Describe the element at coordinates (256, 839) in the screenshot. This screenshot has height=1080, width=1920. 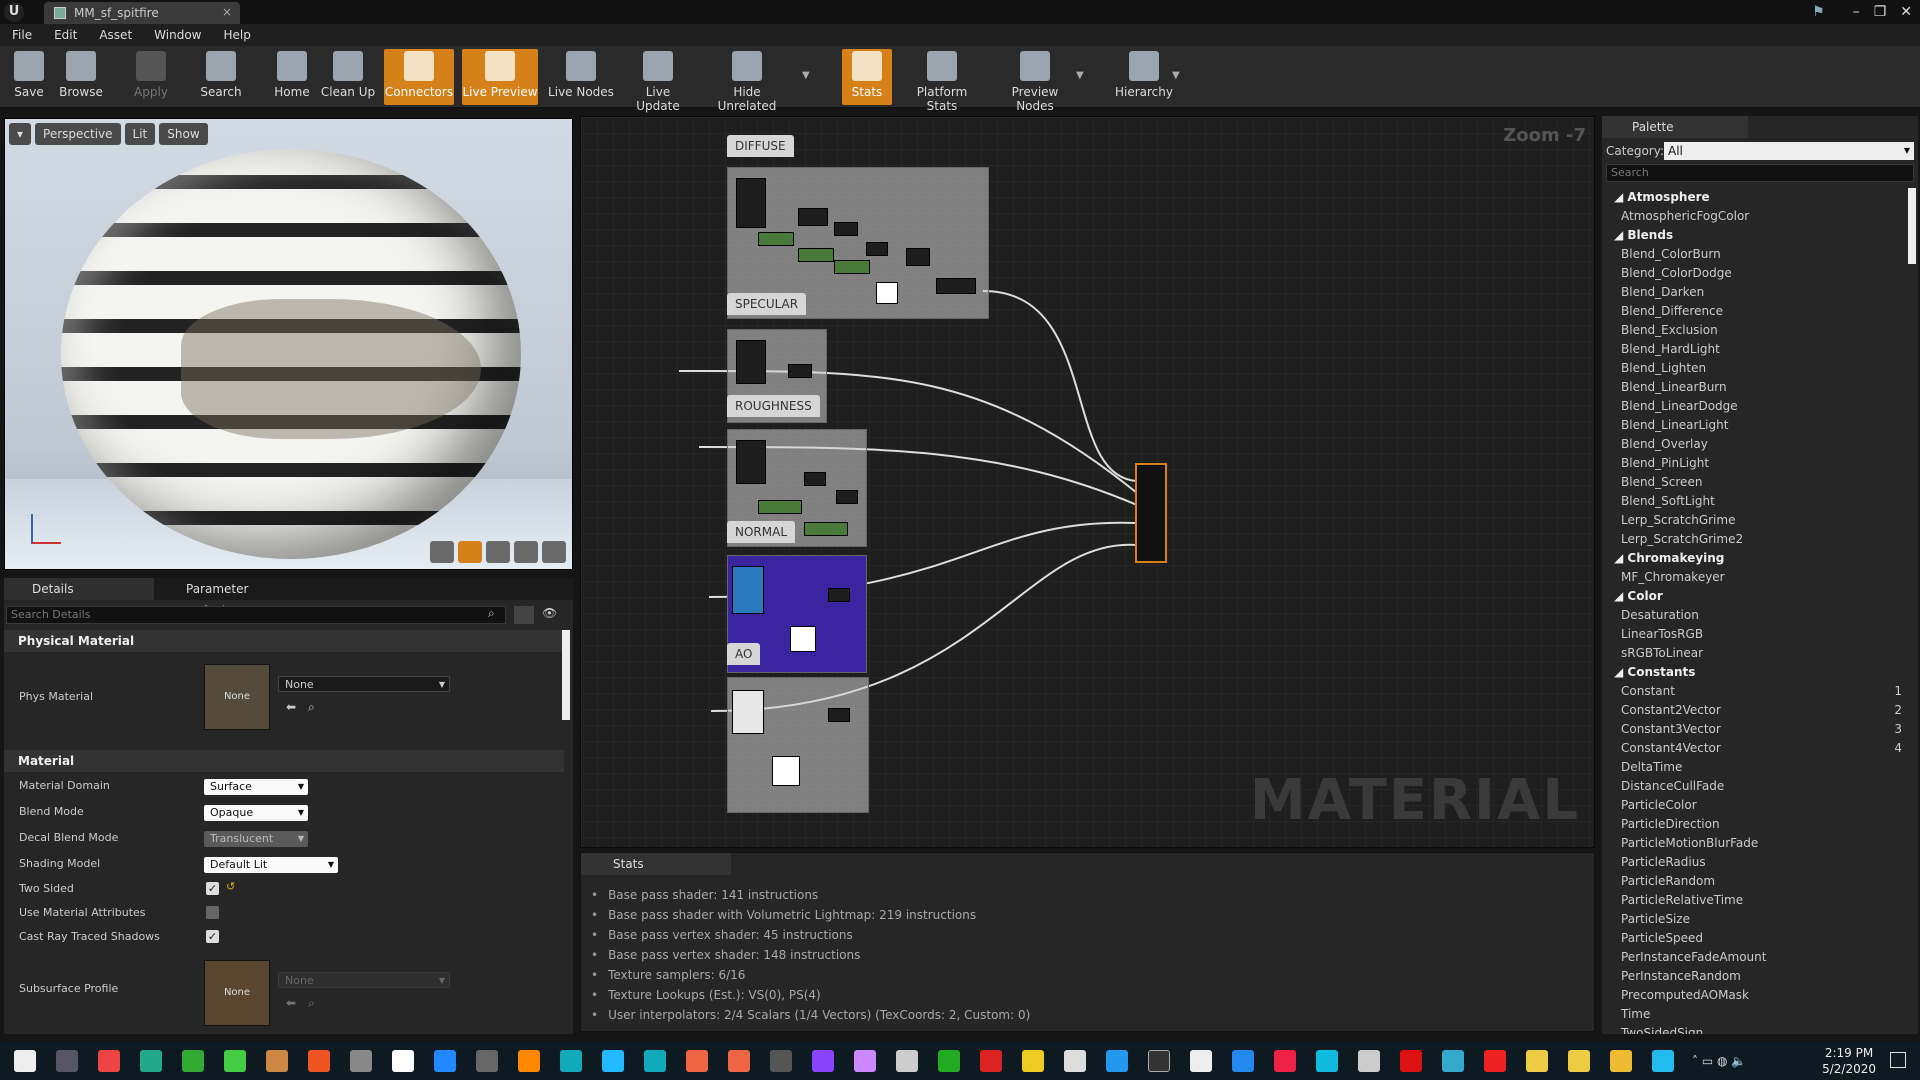
I see `decal-blend-mode-combo: Translucent` at that location.